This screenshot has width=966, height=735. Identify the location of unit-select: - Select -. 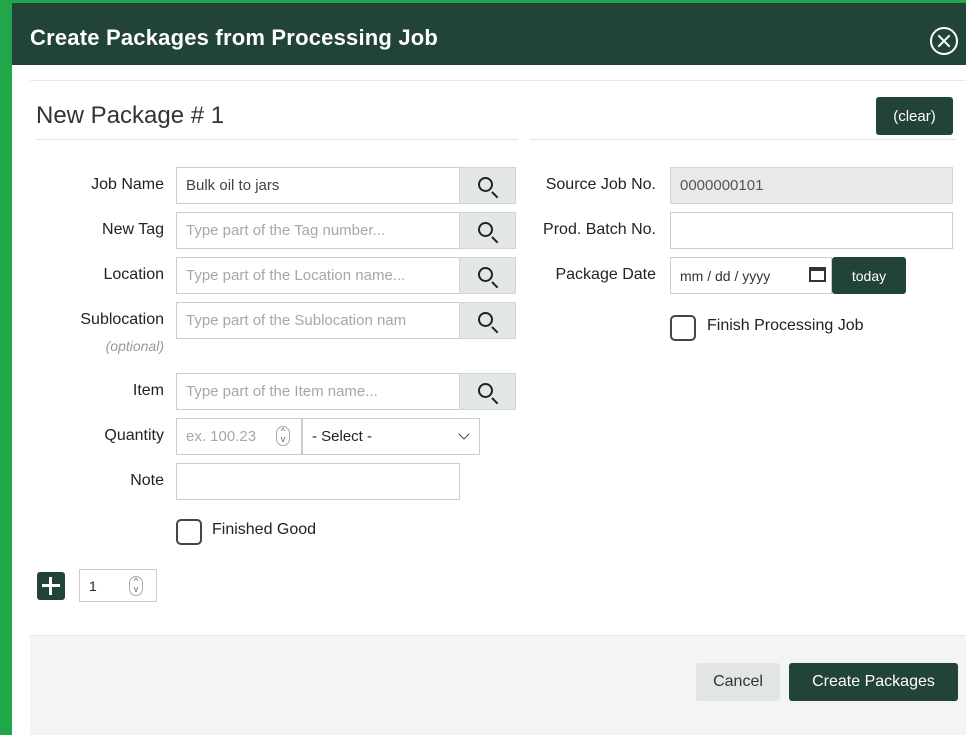
(391, 436).